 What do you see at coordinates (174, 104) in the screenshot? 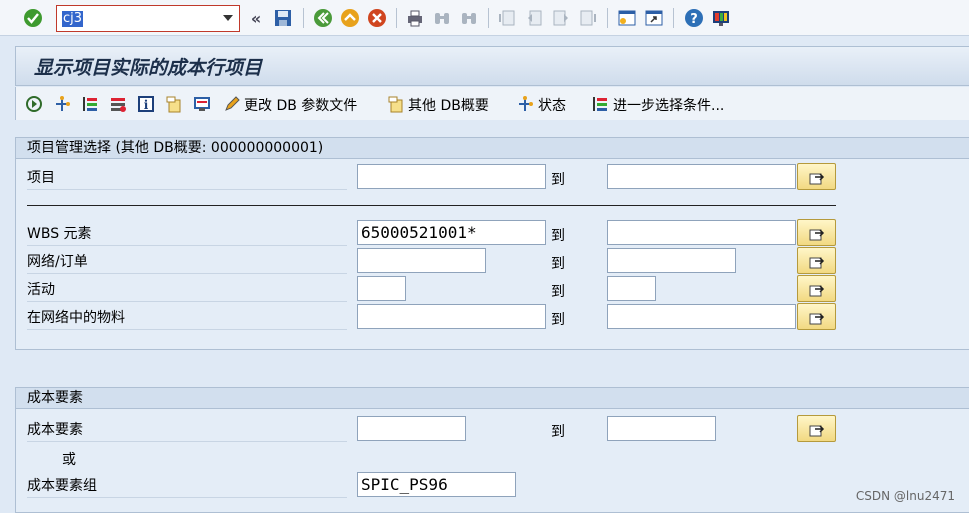
I see `get-variant-icon` at bounding box center [174, 104].